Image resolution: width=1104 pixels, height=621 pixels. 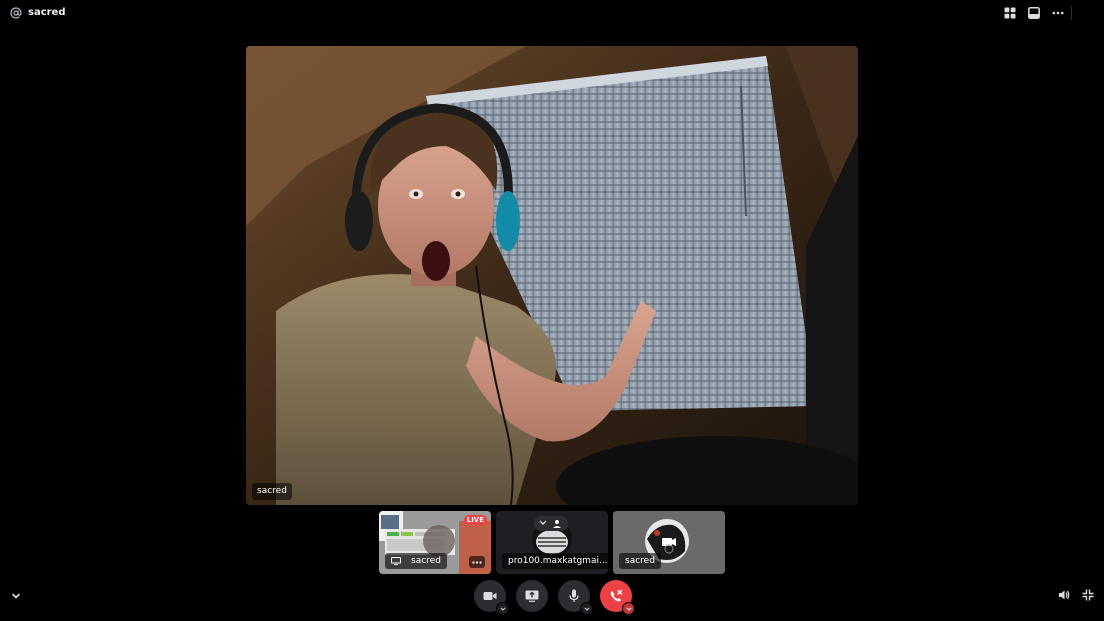 I want to click on channel-name: sacred, so click(x=47, y=12).